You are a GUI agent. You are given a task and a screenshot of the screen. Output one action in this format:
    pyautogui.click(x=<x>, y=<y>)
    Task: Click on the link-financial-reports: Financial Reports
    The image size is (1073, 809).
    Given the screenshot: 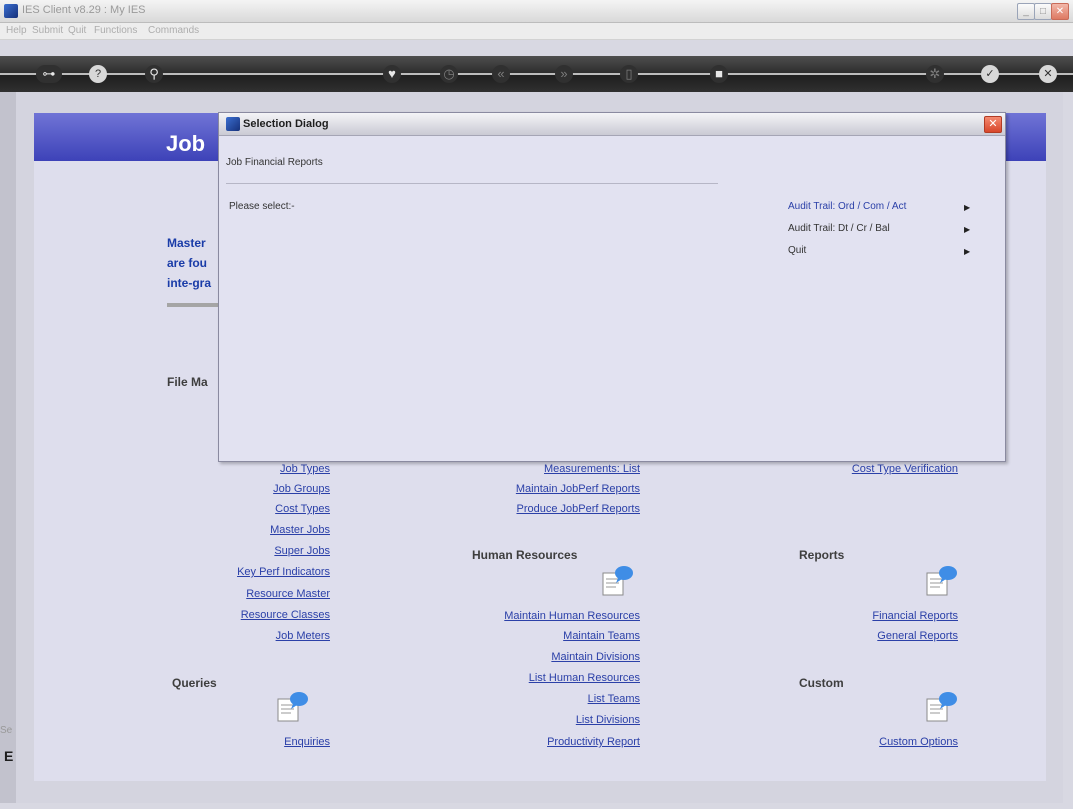 What is the action you would take?
    pyautogui.click(x=889, y=616)
    